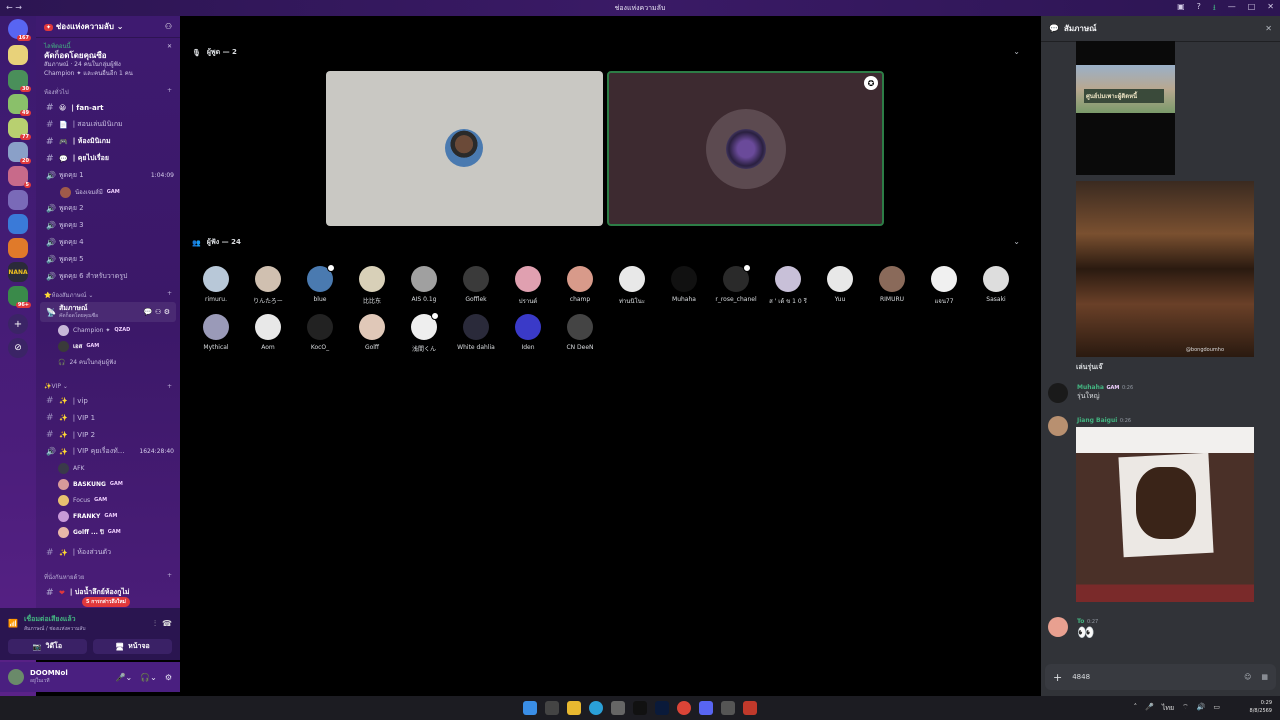  What do you see at coordinates (168, 26) in the screenshot?
I see `add-friend-icon: ⚇` at bounding box center [168, 26].